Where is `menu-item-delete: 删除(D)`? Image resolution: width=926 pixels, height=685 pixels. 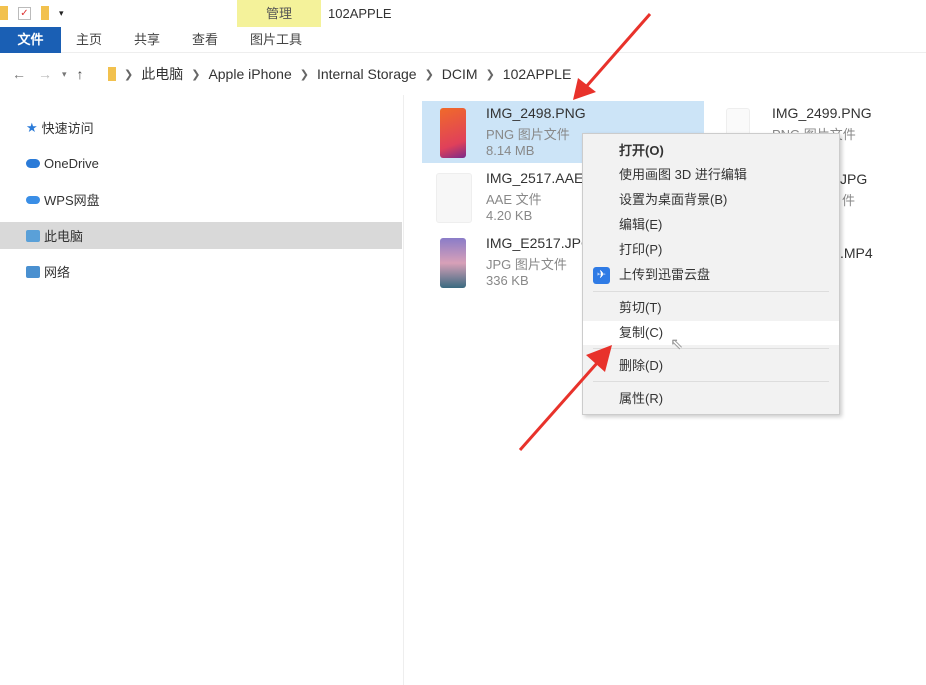
menu-item-delete: 删除(D) is located at coordinates (711, 366).